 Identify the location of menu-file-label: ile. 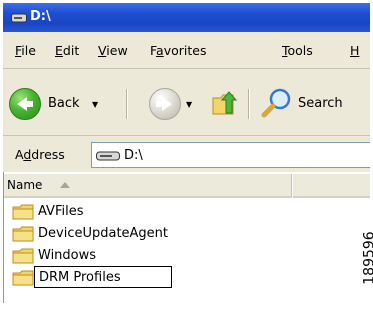
(28, 50).